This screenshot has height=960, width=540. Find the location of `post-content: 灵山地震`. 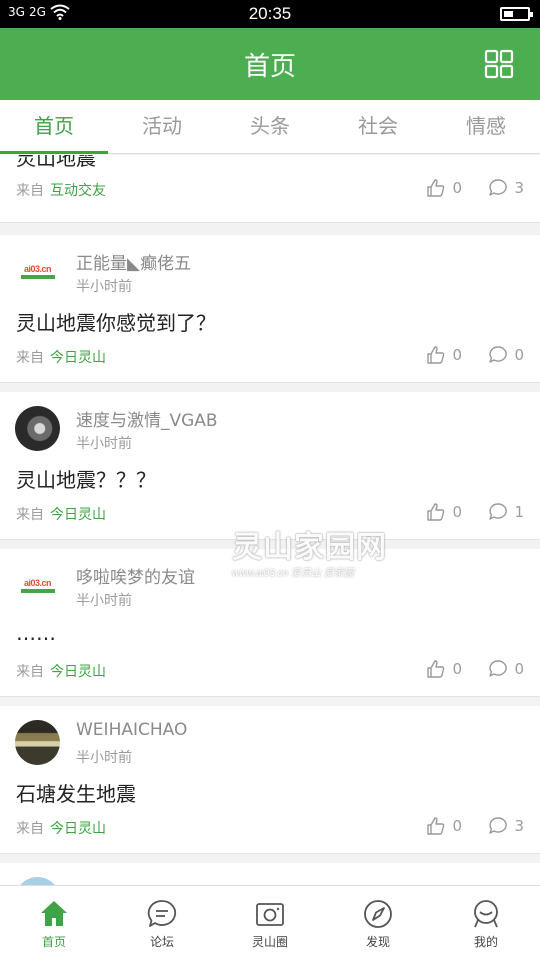

post-content: 灵山地震 is located at coordinates (56, 162).